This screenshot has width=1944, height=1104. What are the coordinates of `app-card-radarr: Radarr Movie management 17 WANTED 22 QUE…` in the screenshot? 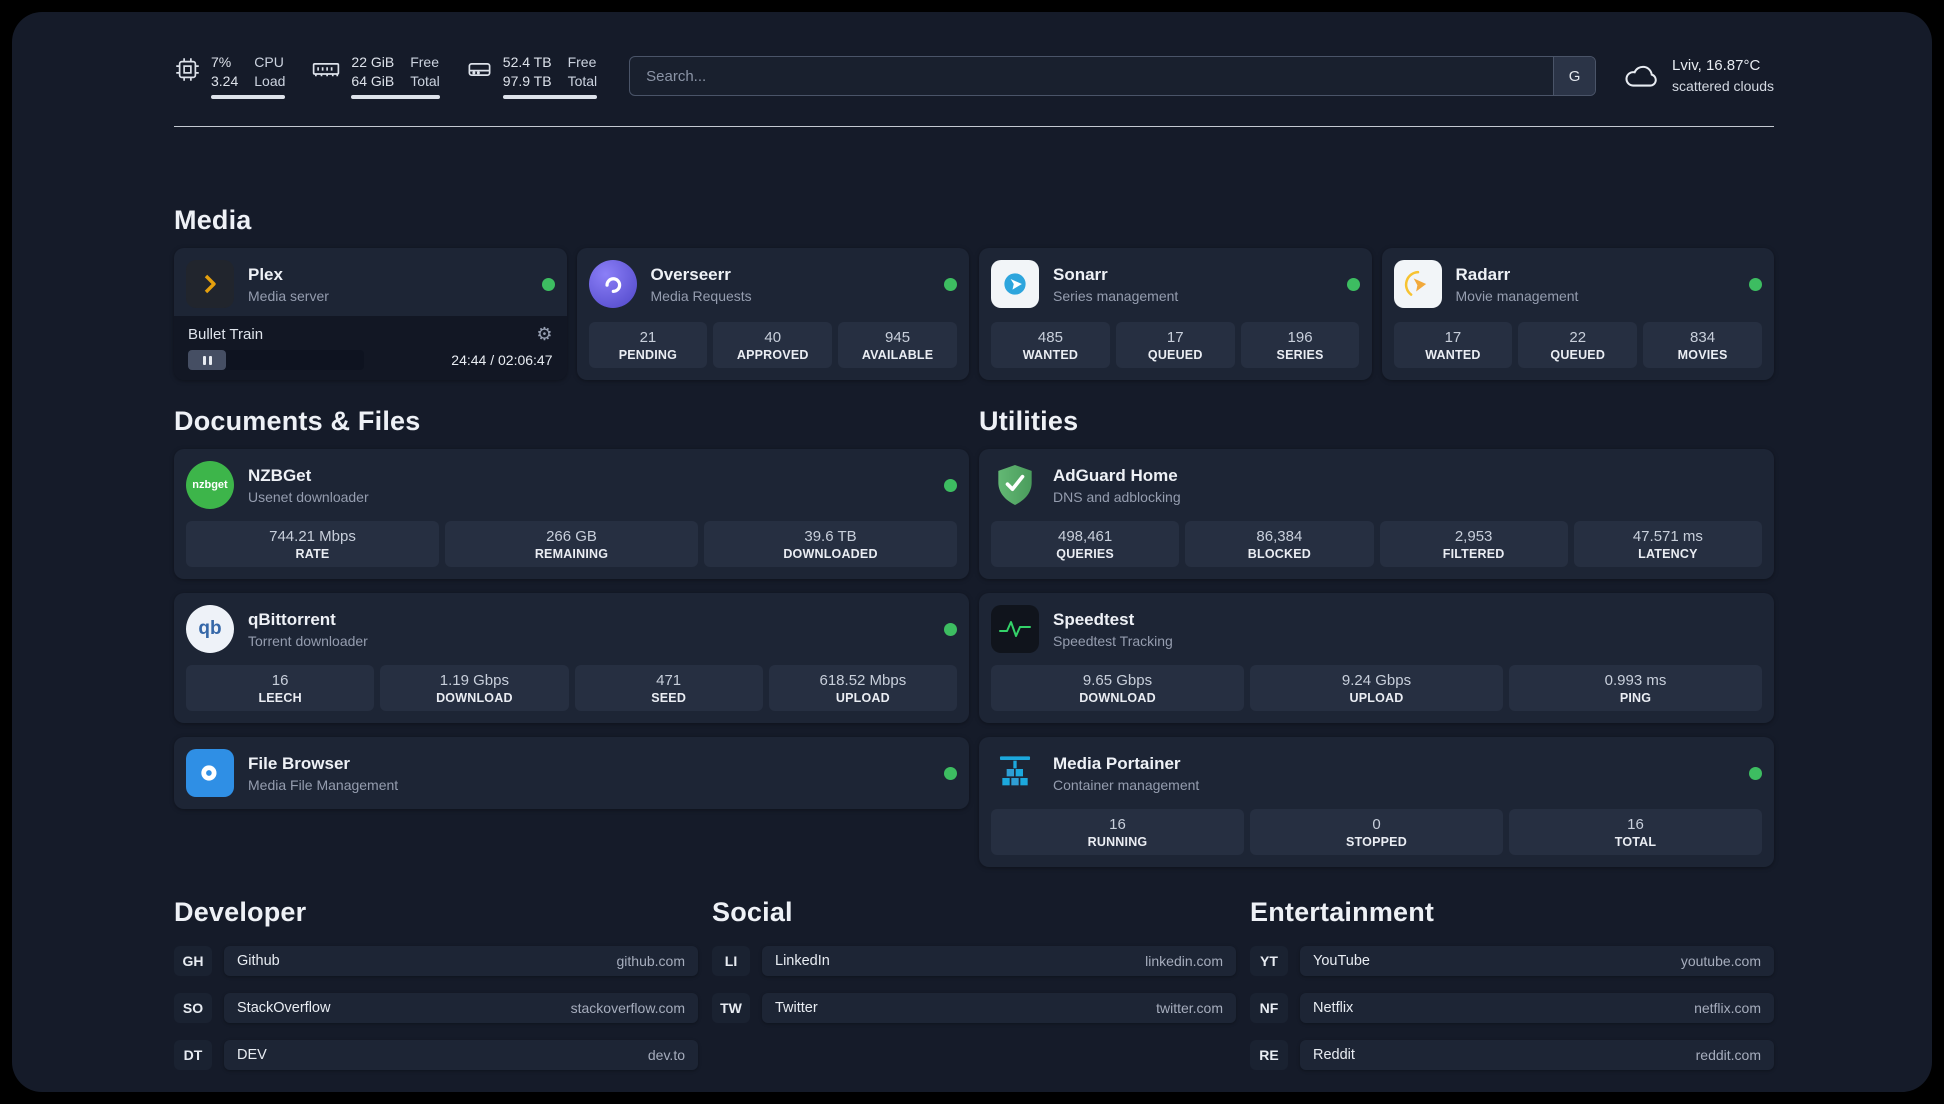 It's located at (1577, 314).